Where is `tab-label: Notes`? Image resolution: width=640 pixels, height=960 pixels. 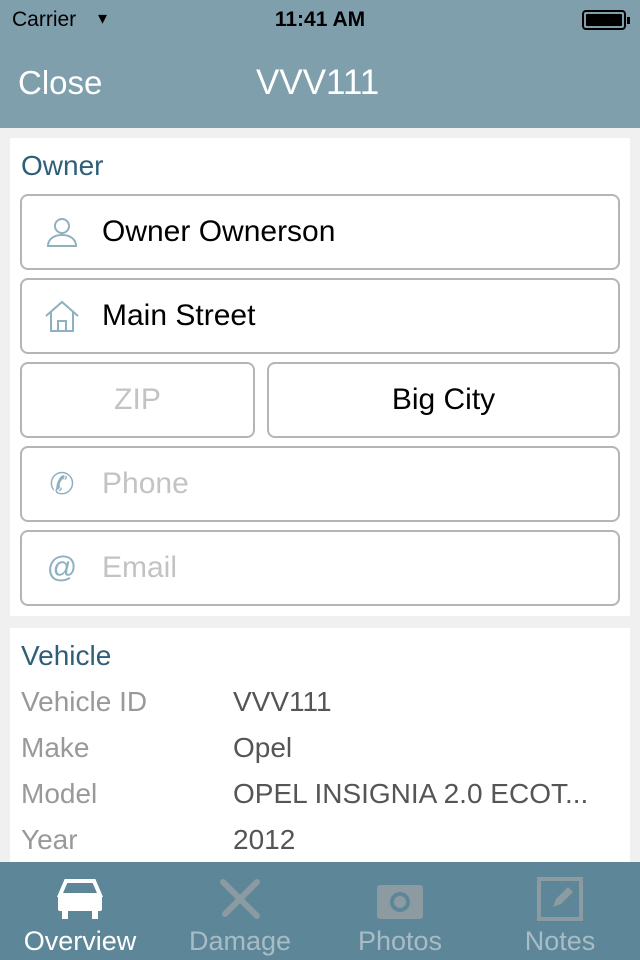 tab-label: Notes is located at coordinates (560, 941).